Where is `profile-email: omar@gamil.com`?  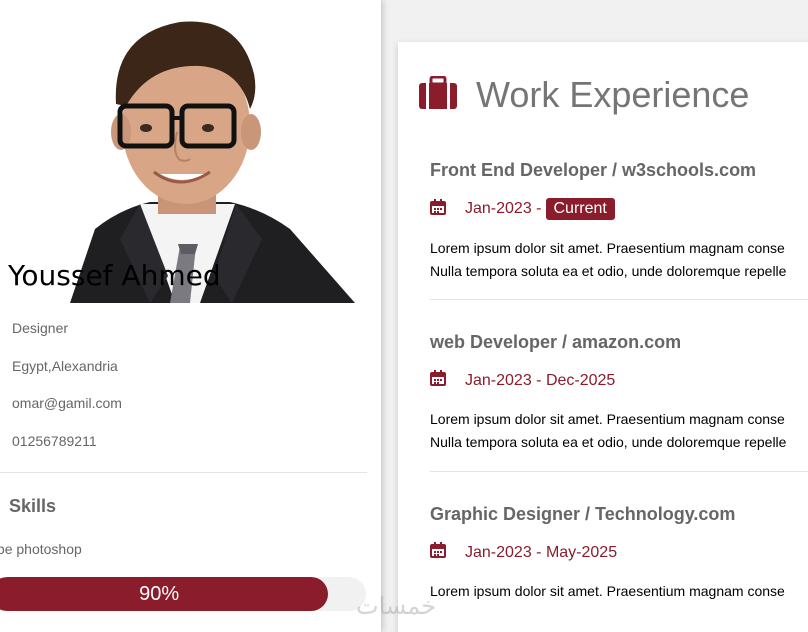
profile-email: omar@gamil.com is located at coordinates (67, 403).